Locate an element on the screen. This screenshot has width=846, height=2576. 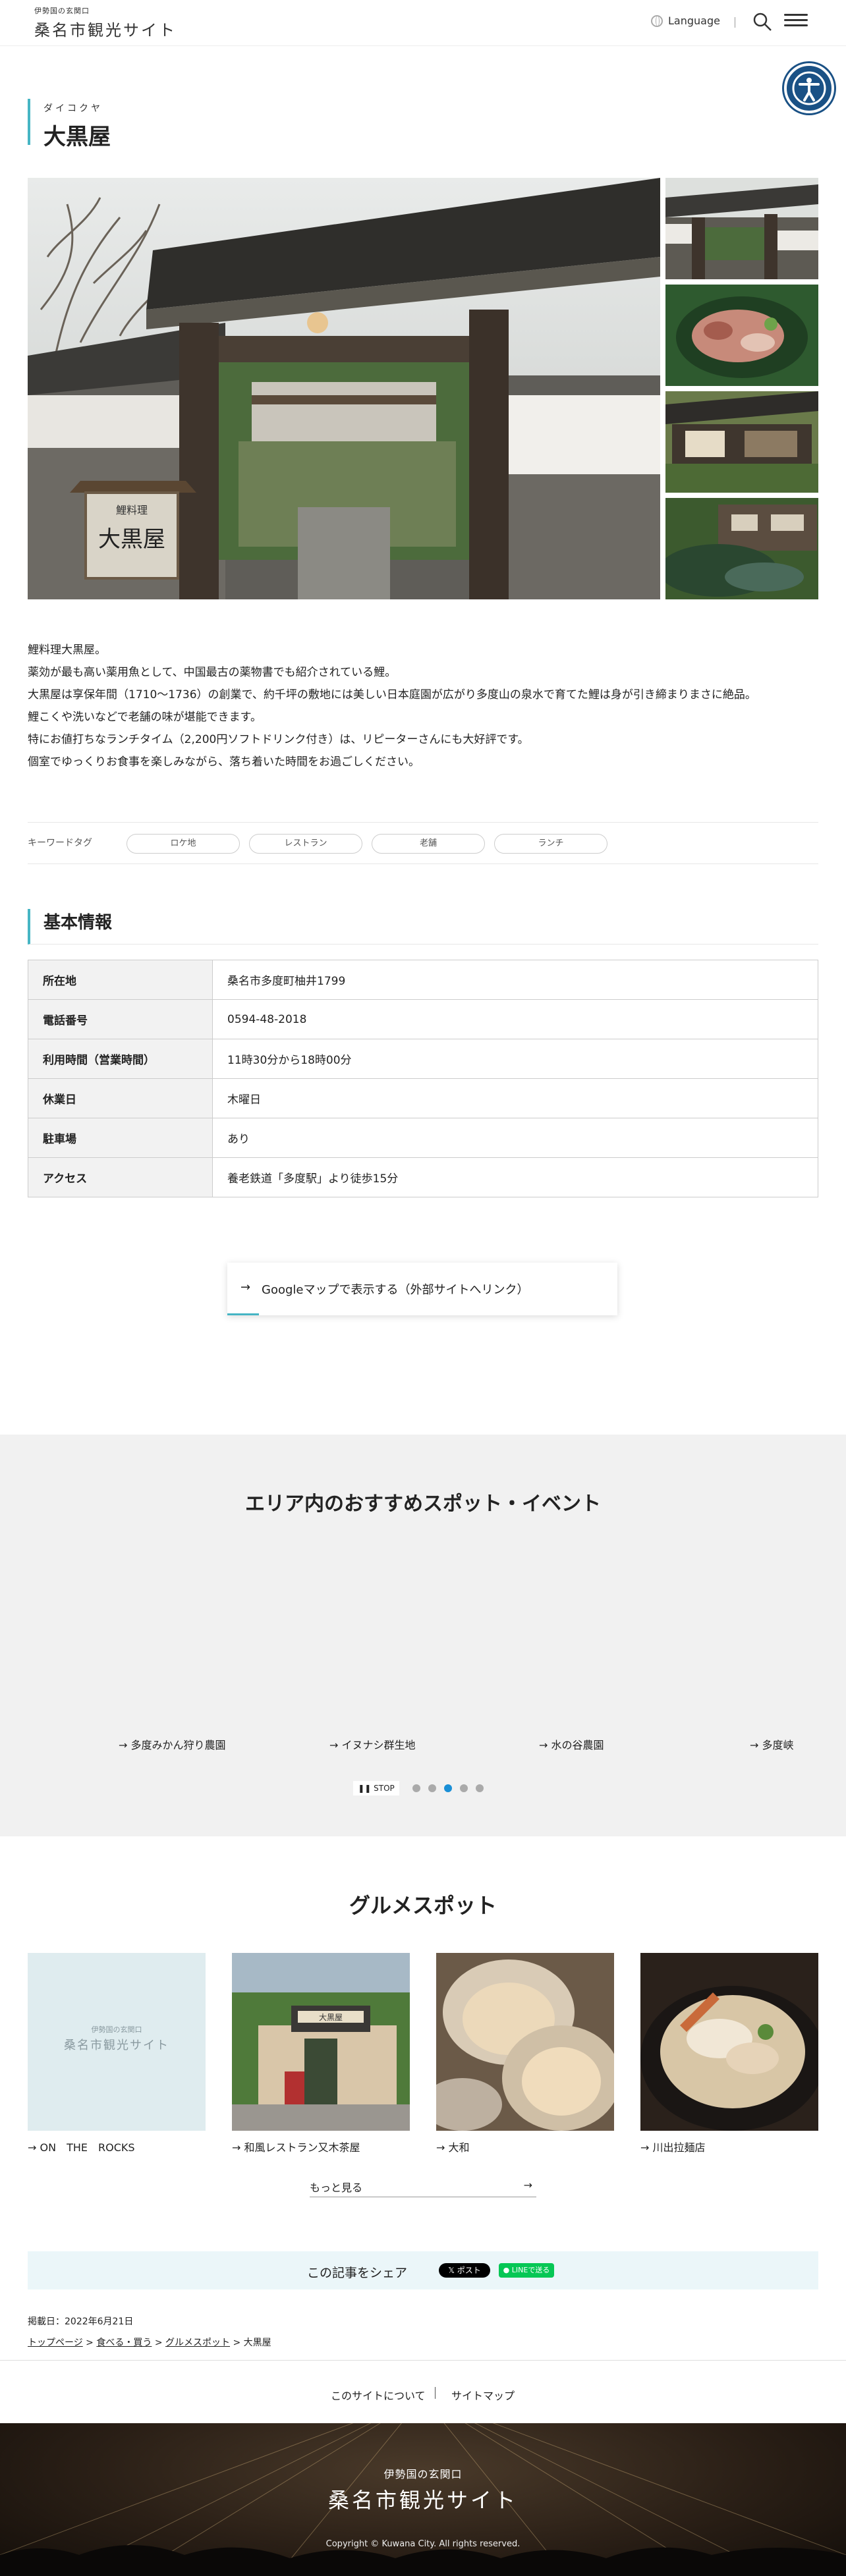
breadcrumb-link: トップページ is located at coordinates (55, 2343).